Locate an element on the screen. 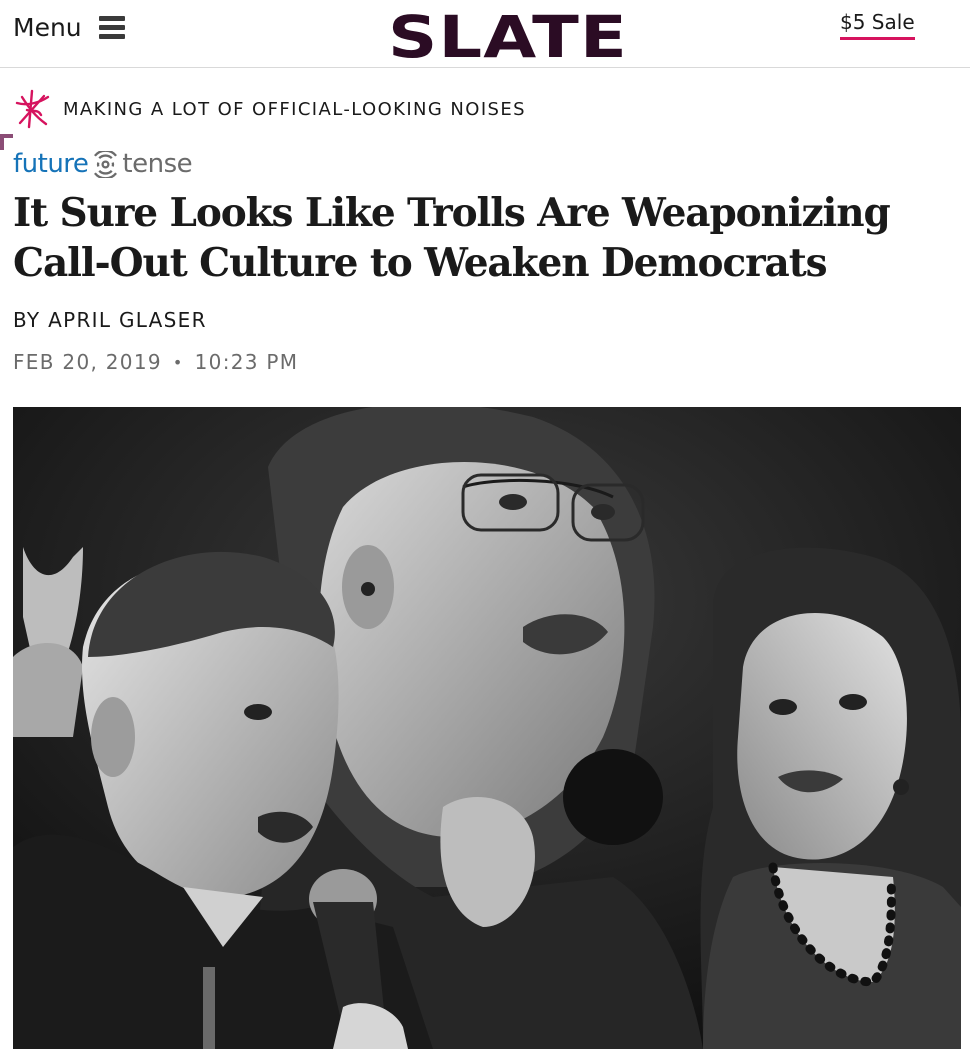  publish-time: 10:23 PM is located at coordinates (246, 362).